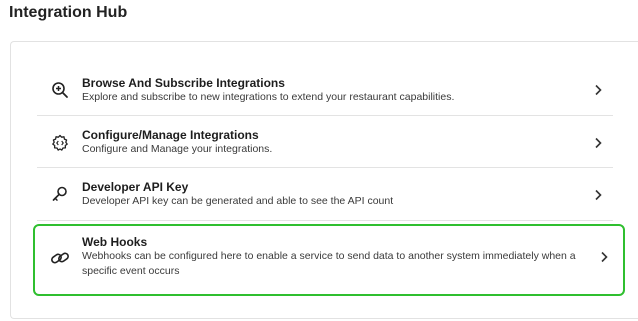 Image resolution: width=638 pixels, height=321 pixels. Describe the element at coordinates (60, 258) in the screenshot. I see `link-icon` at that location.